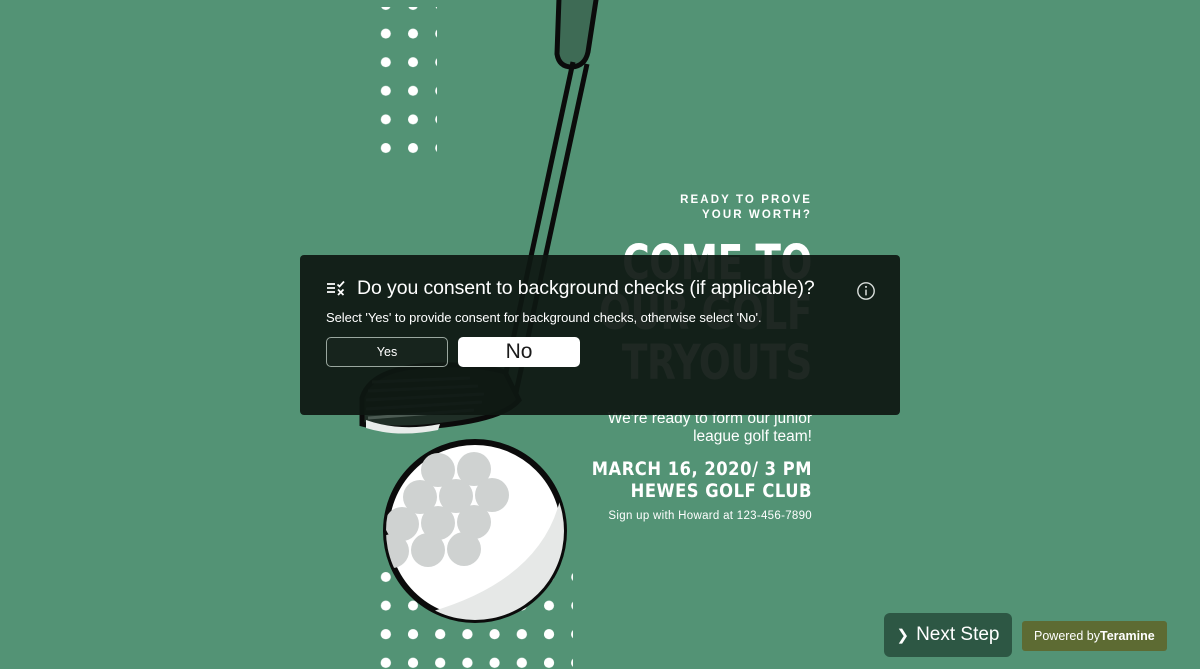 The height and width of the screenshot is (669, 1200). What do you see at coordinates (336, 288) in the screenshot?
I see `yes-no-checklist-icon` at bounding box center [336, 288].